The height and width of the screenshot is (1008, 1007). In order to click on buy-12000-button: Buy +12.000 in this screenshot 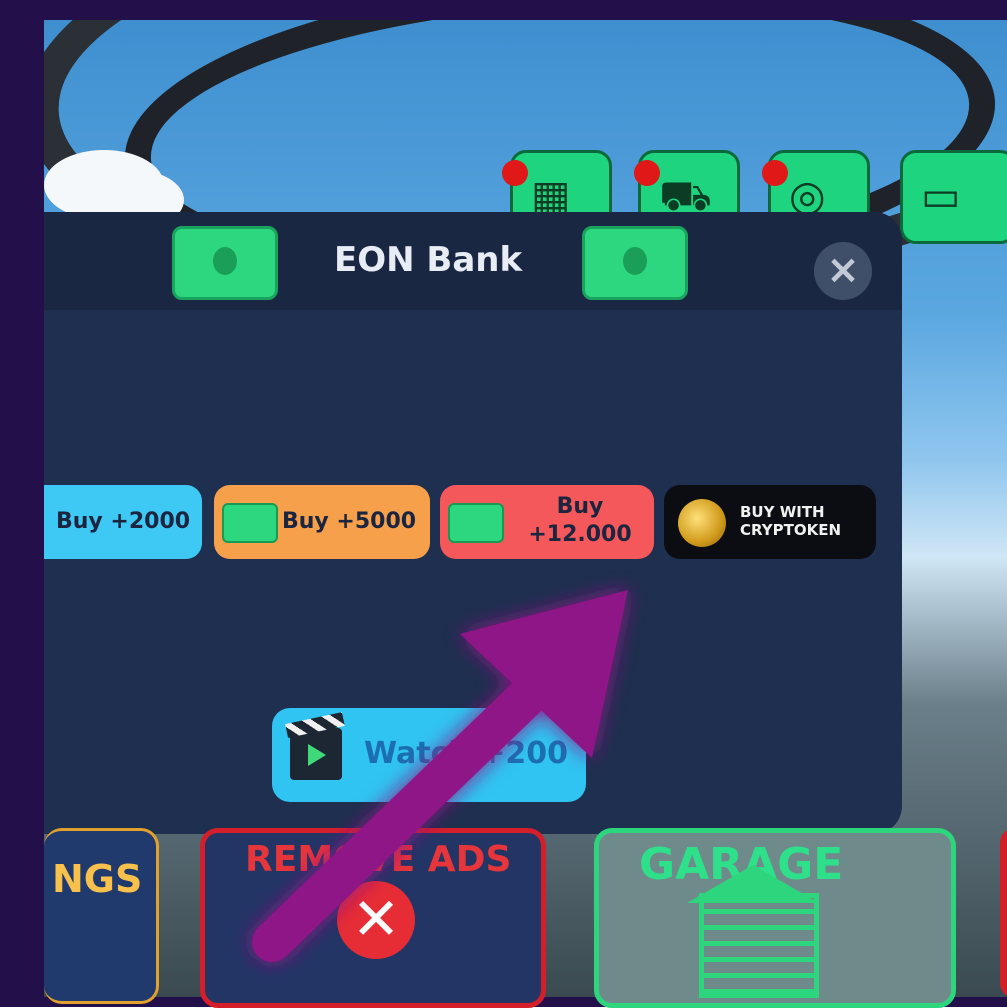, I will do `click(547, 522)`.